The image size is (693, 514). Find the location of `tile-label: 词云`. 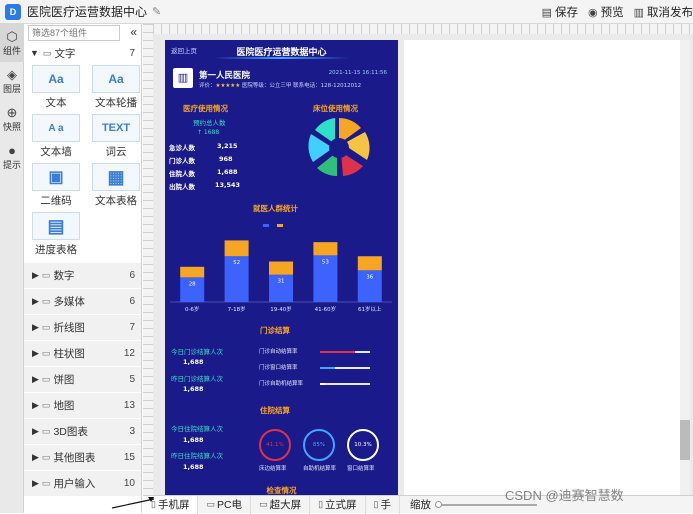

tile-label: 词云 is located at coordinates (116, 152).